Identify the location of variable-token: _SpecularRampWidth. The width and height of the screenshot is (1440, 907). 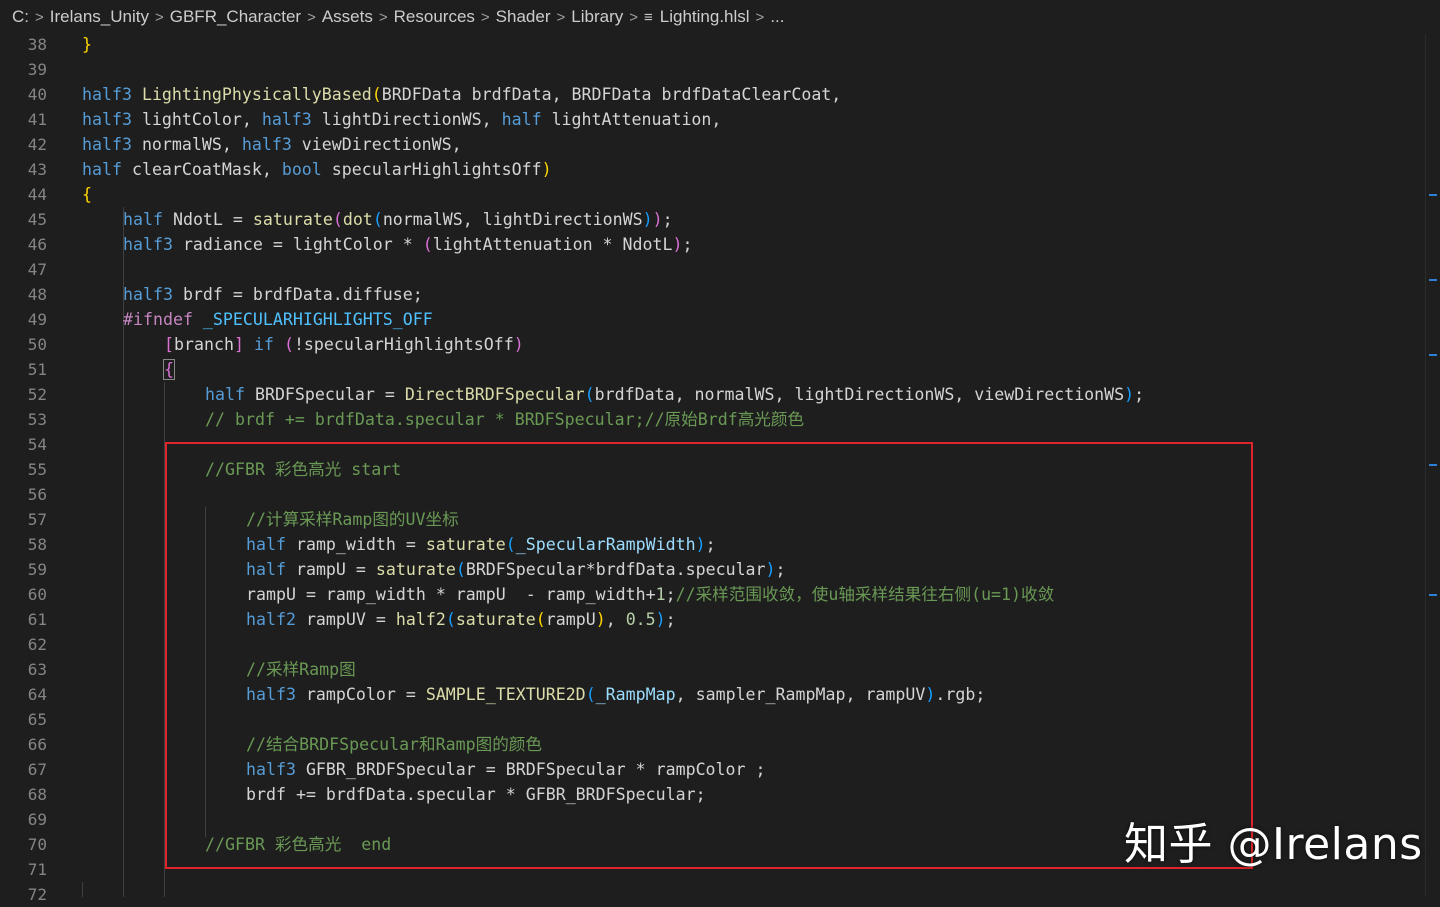
(605, 544).